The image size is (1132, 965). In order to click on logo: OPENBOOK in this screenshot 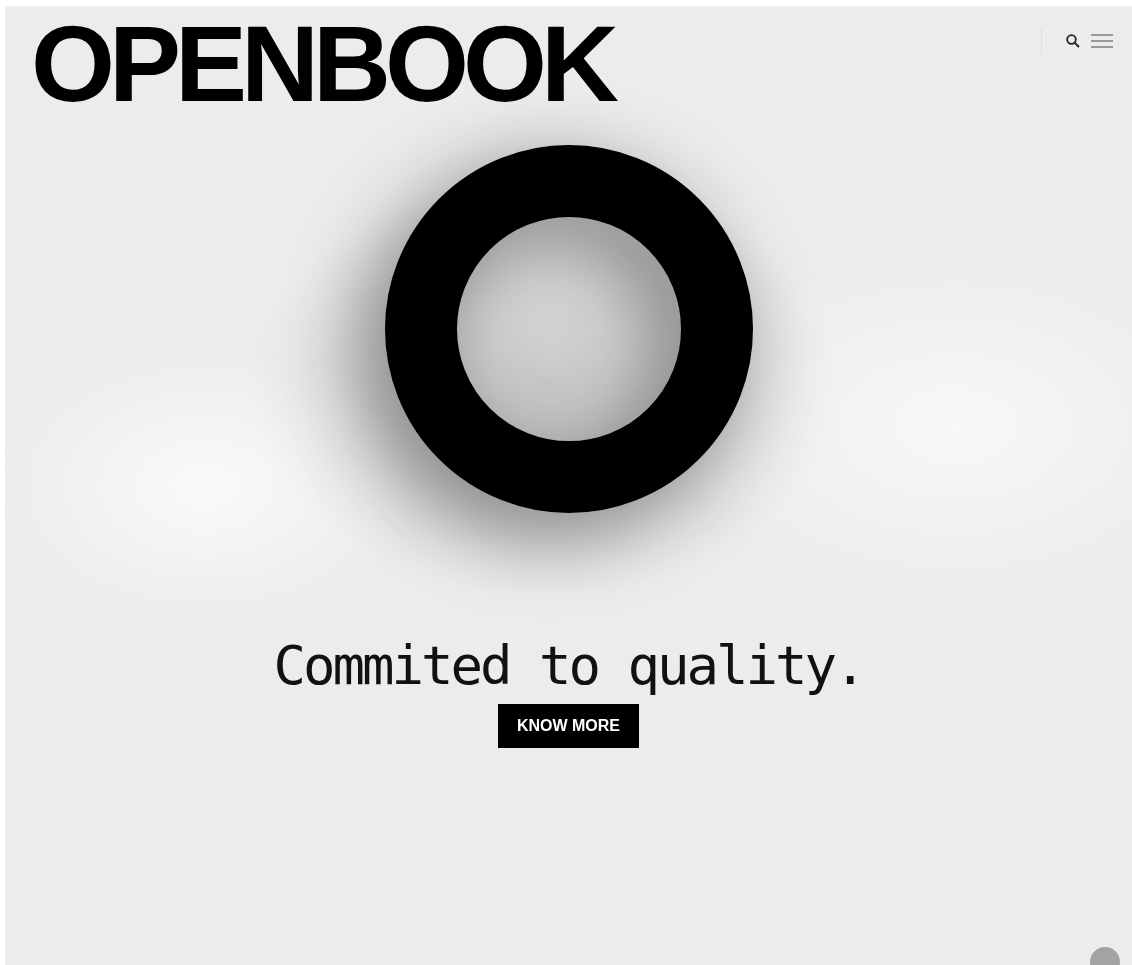, I will do `click(322, 64)`.